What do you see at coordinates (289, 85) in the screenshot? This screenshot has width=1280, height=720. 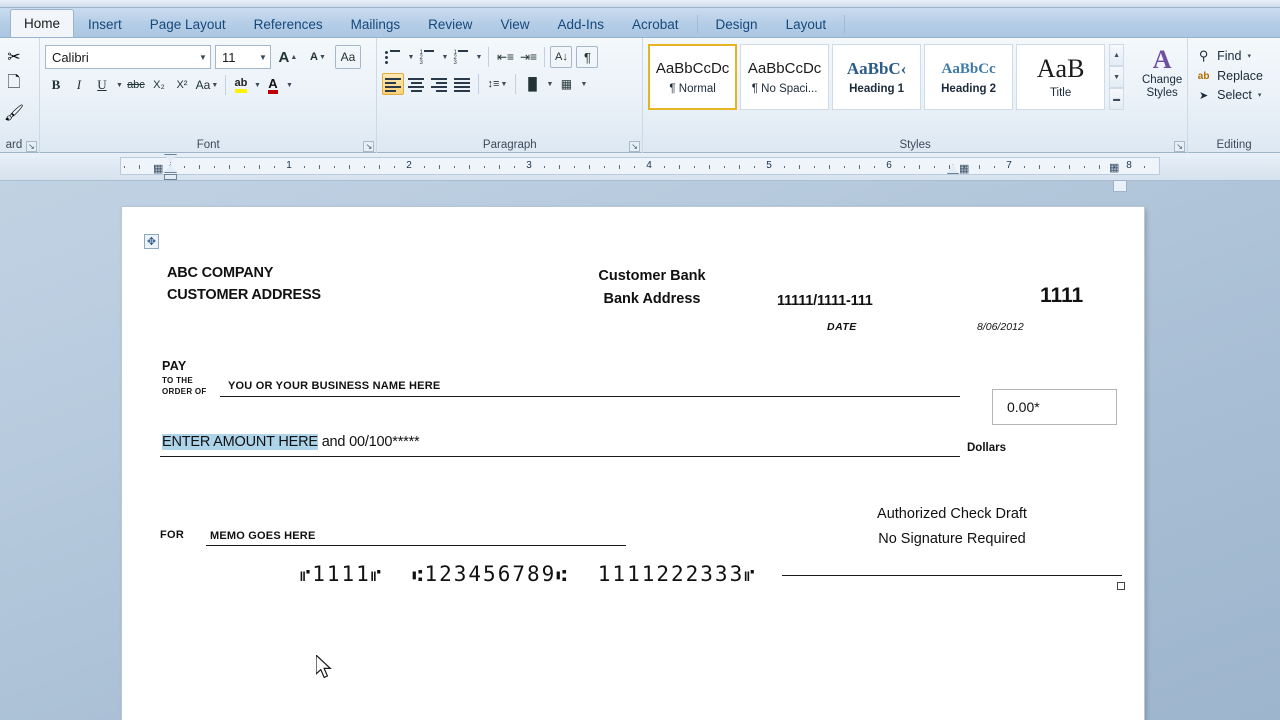 I see `font-color-dropdown-icon: ▼` at bounding box center [289, 85].